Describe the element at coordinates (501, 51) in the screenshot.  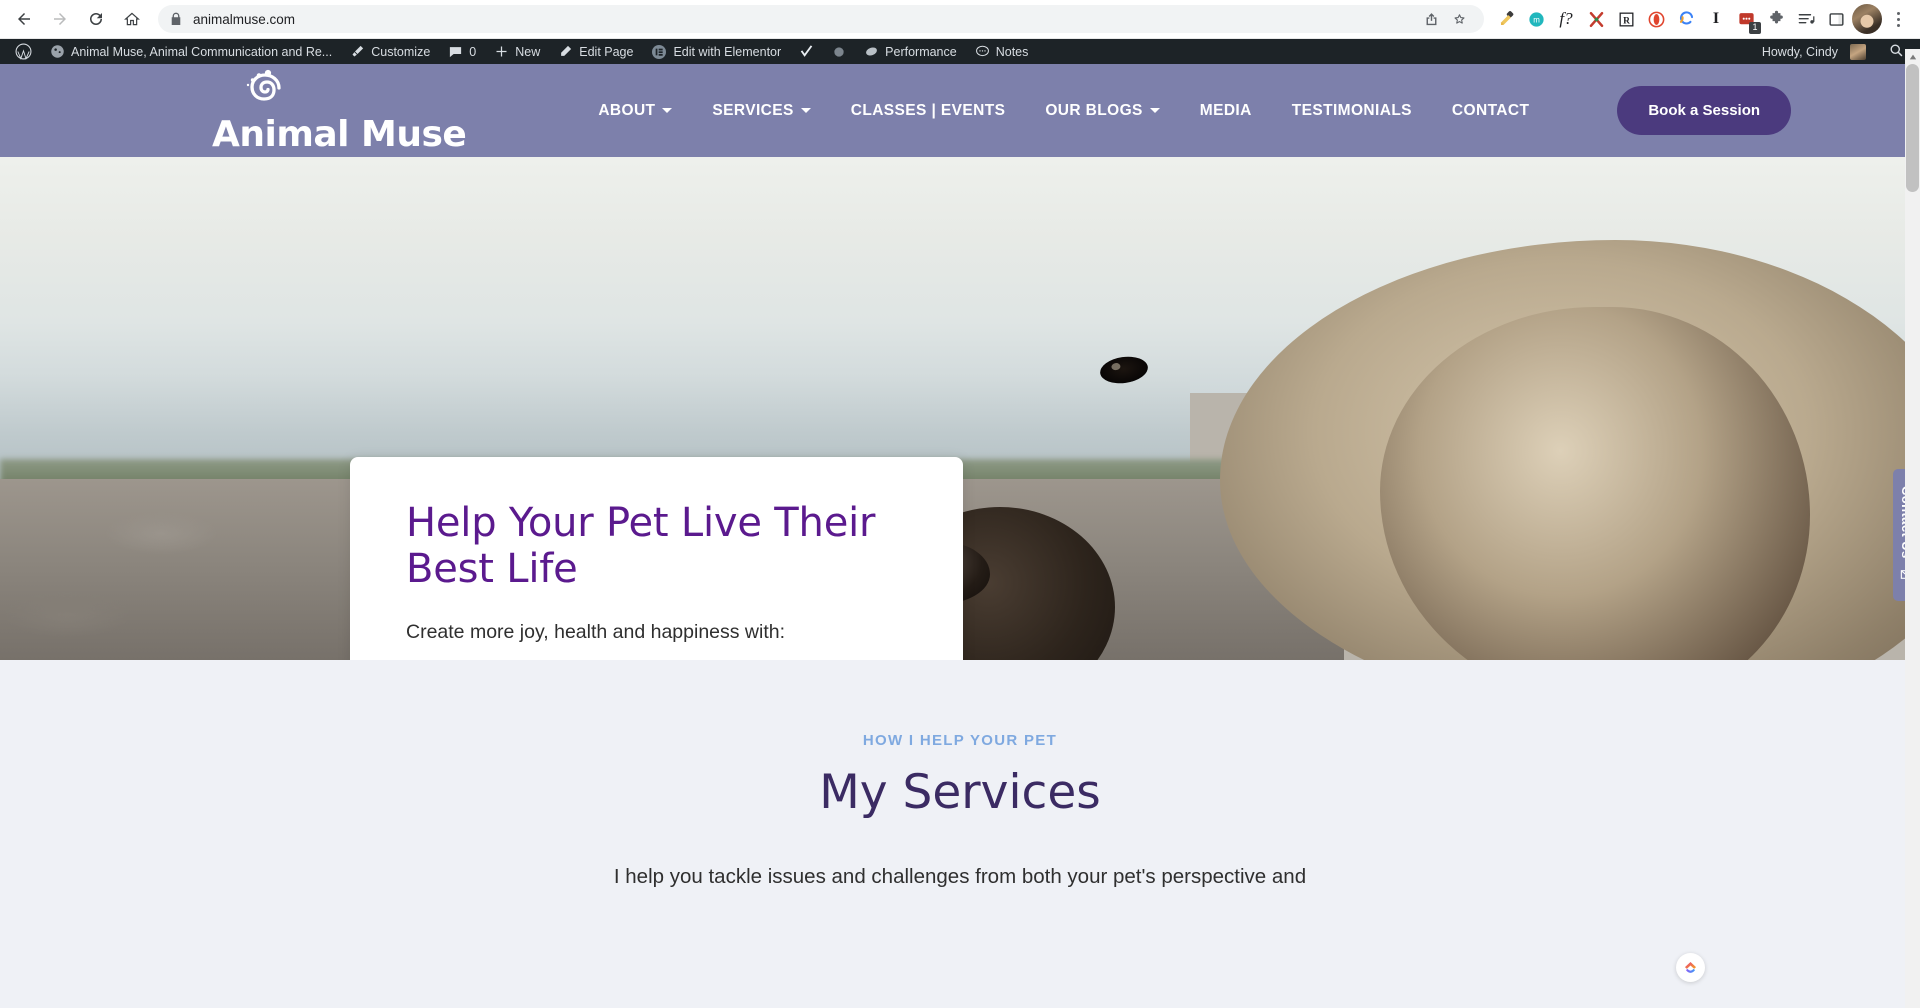
I see `plus-icon` at that location.